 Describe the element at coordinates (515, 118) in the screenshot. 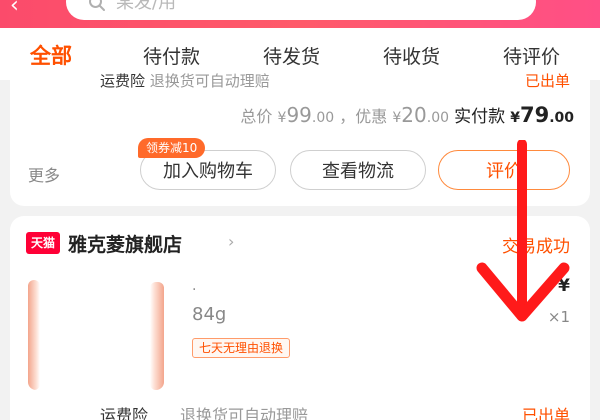

I see `paid-currency: ¥` at that location.